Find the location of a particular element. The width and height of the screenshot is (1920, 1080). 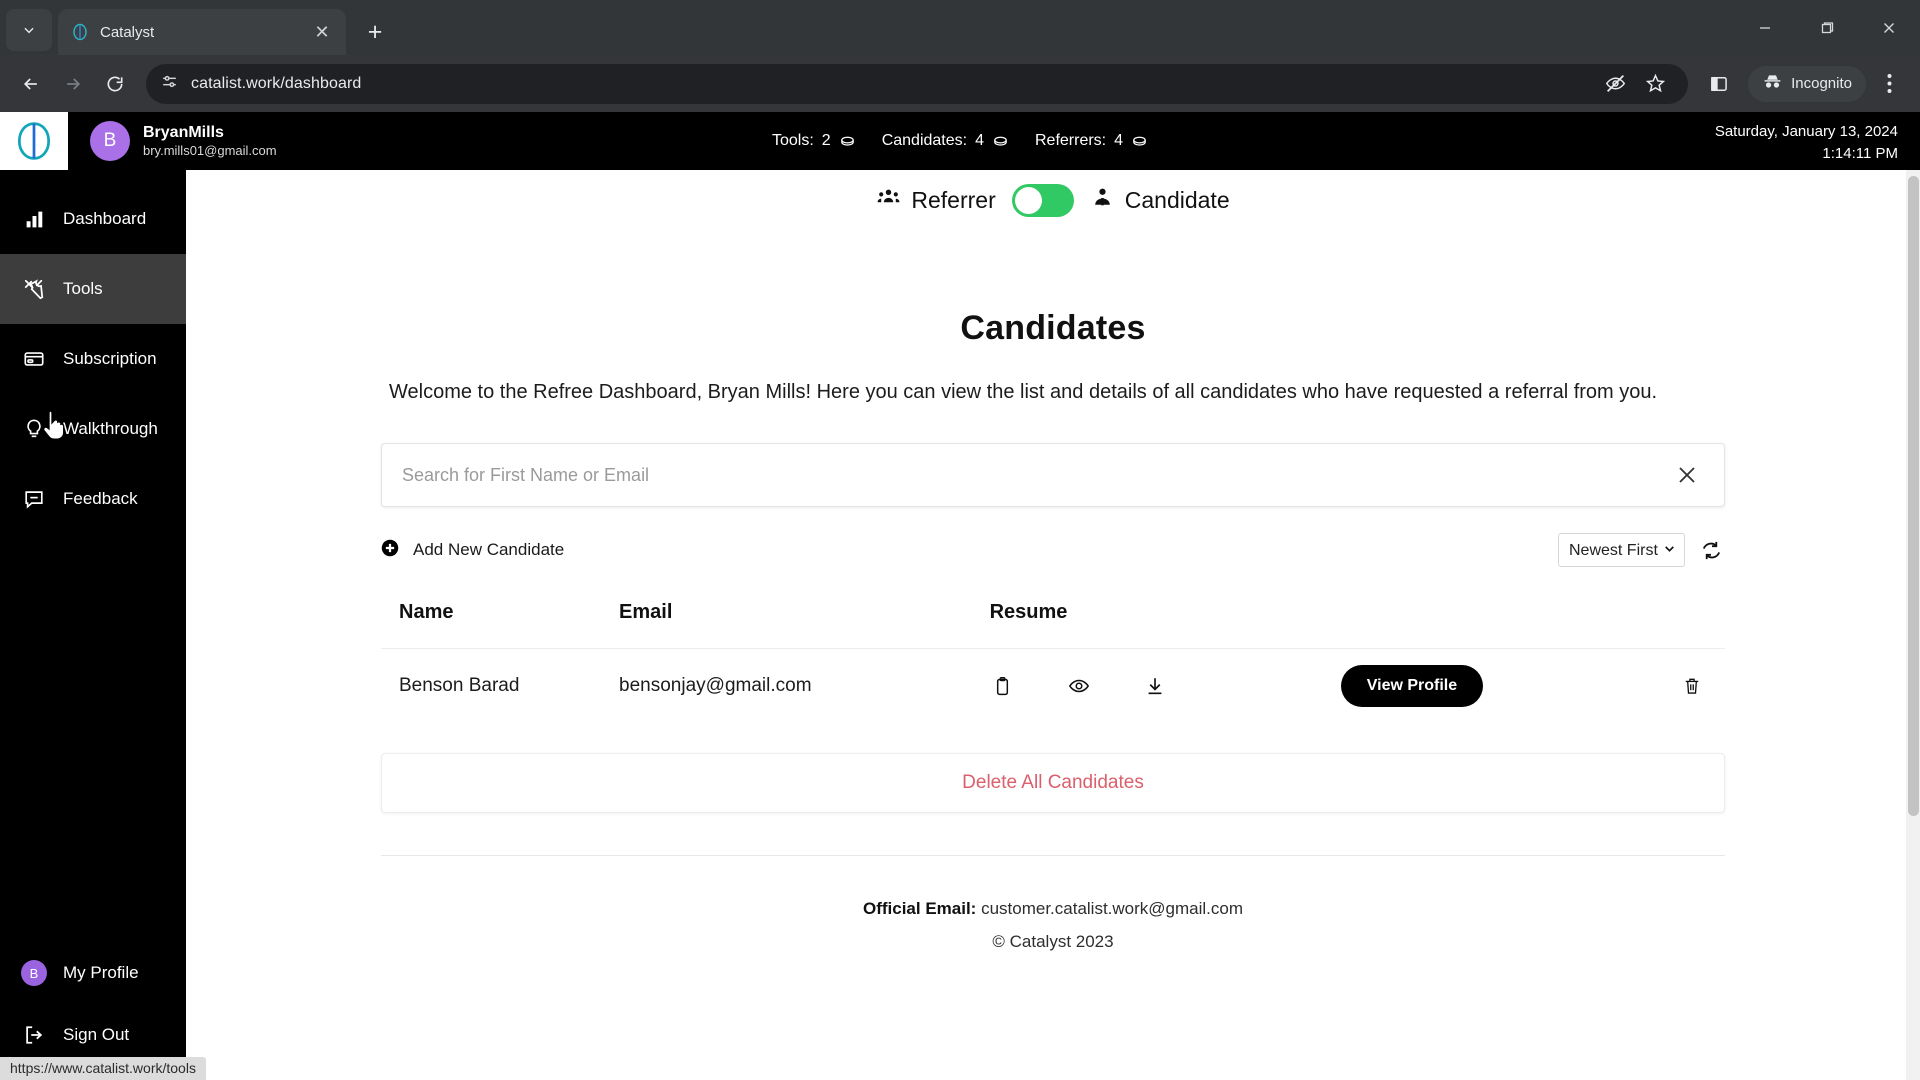

column-header-email: Email is located at coordinates (646, 612).